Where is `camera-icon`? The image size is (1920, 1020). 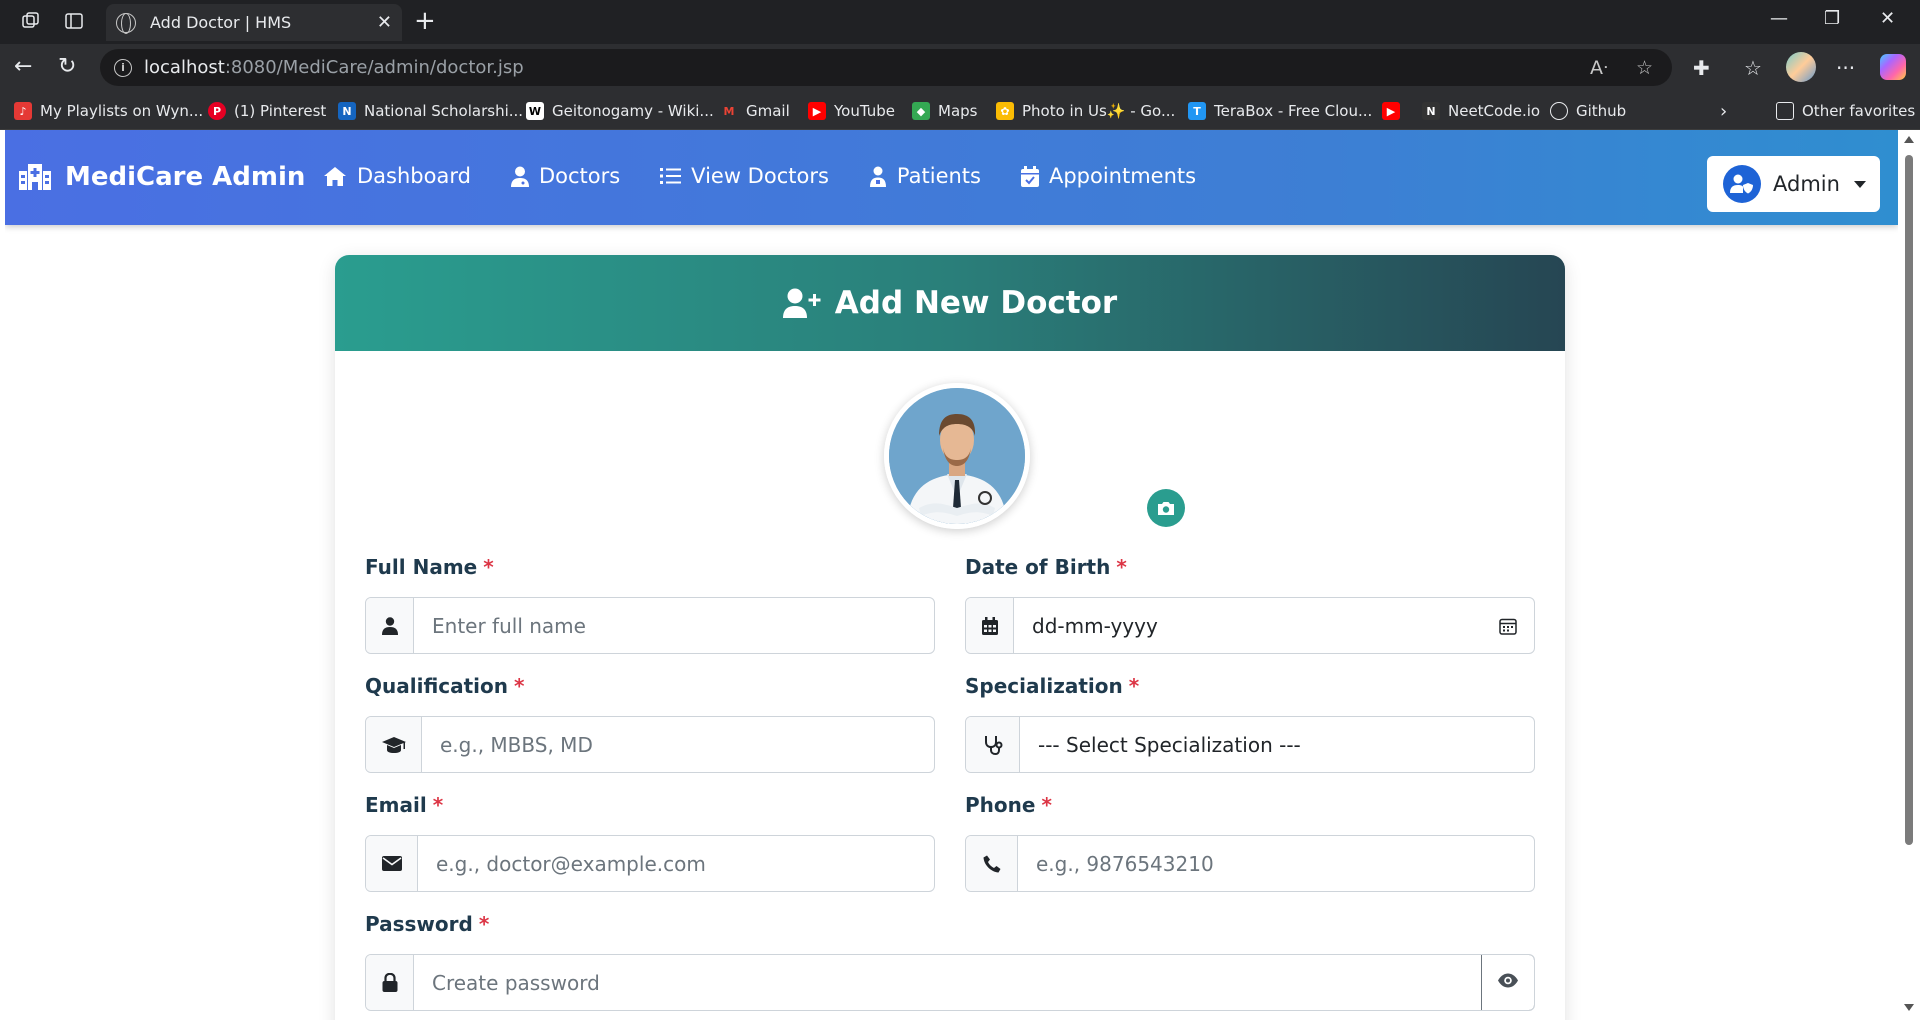
camera-icon is located at coordinates (1166, 508).